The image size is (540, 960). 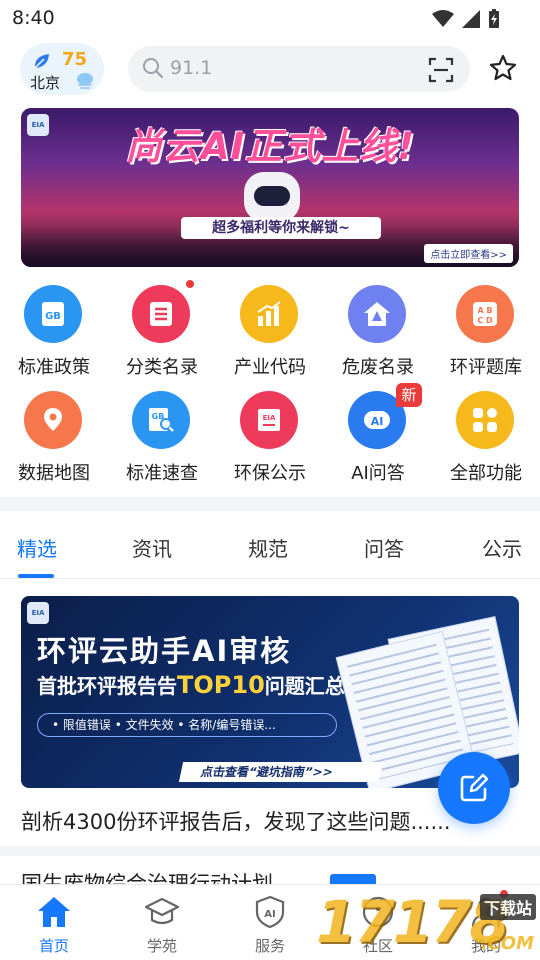 What do you see at coordinates (494, 18) in the screenshot?
I see `battery-icon` at bounding box center [494, 18].